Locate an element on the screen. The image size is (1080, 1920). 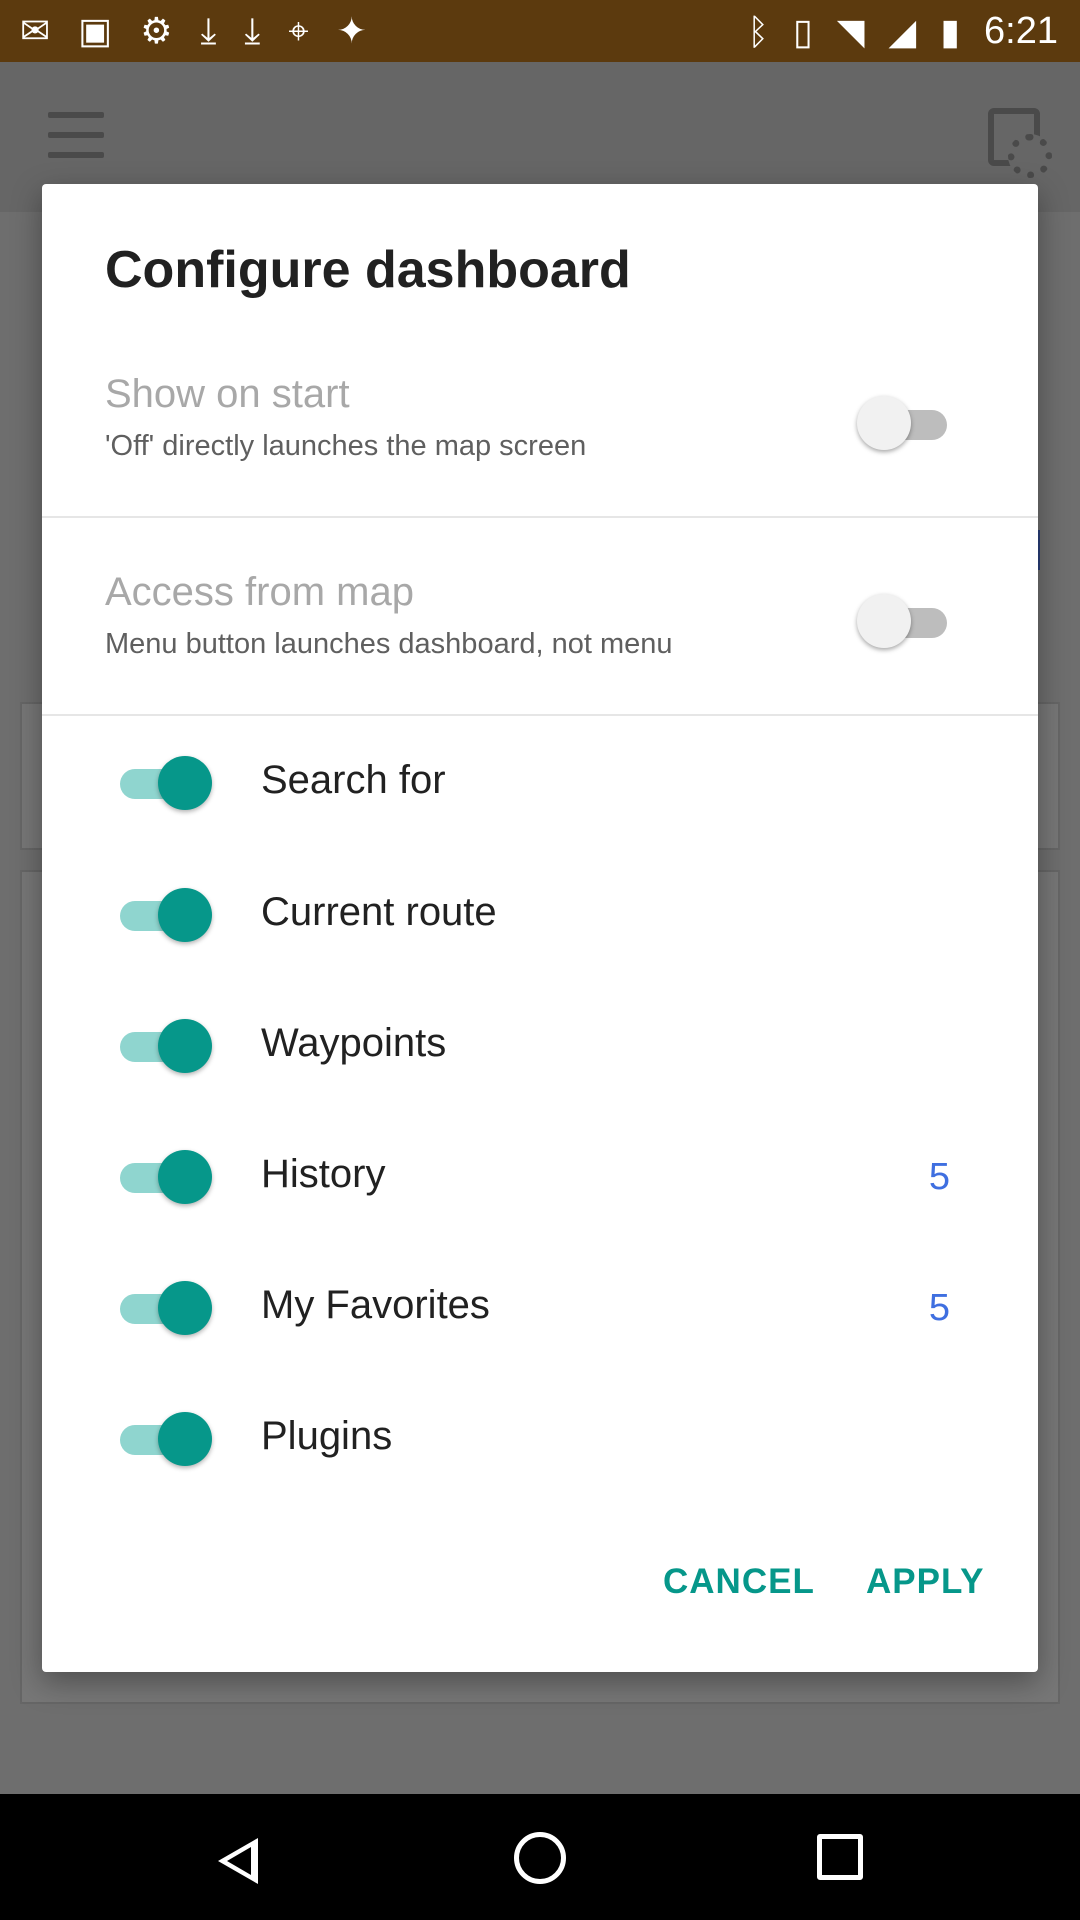
item-label-current-route: Current route is located at coordinates (379, 912).